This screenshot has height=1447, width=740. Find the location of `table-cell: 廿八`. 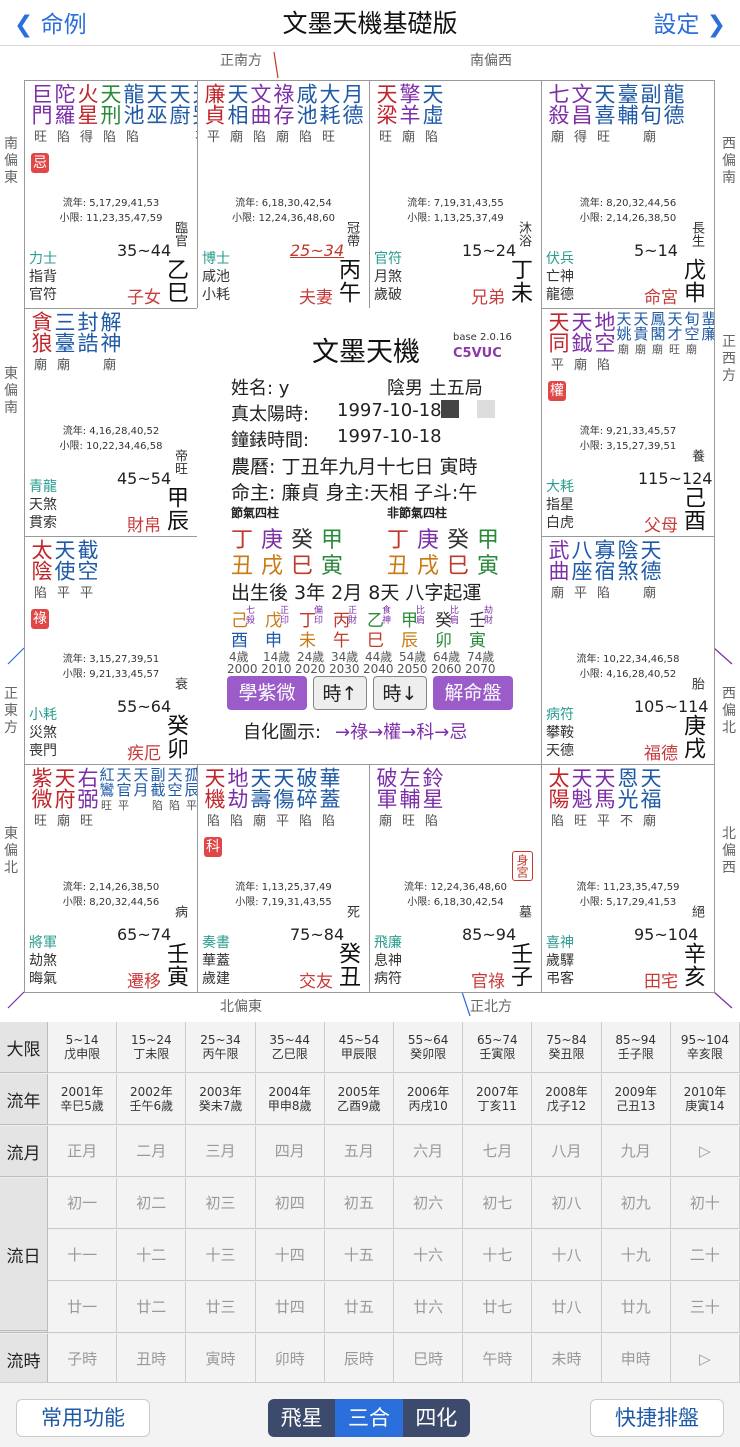

table-cell: 廿八 is located at coordinates (567, 1307).